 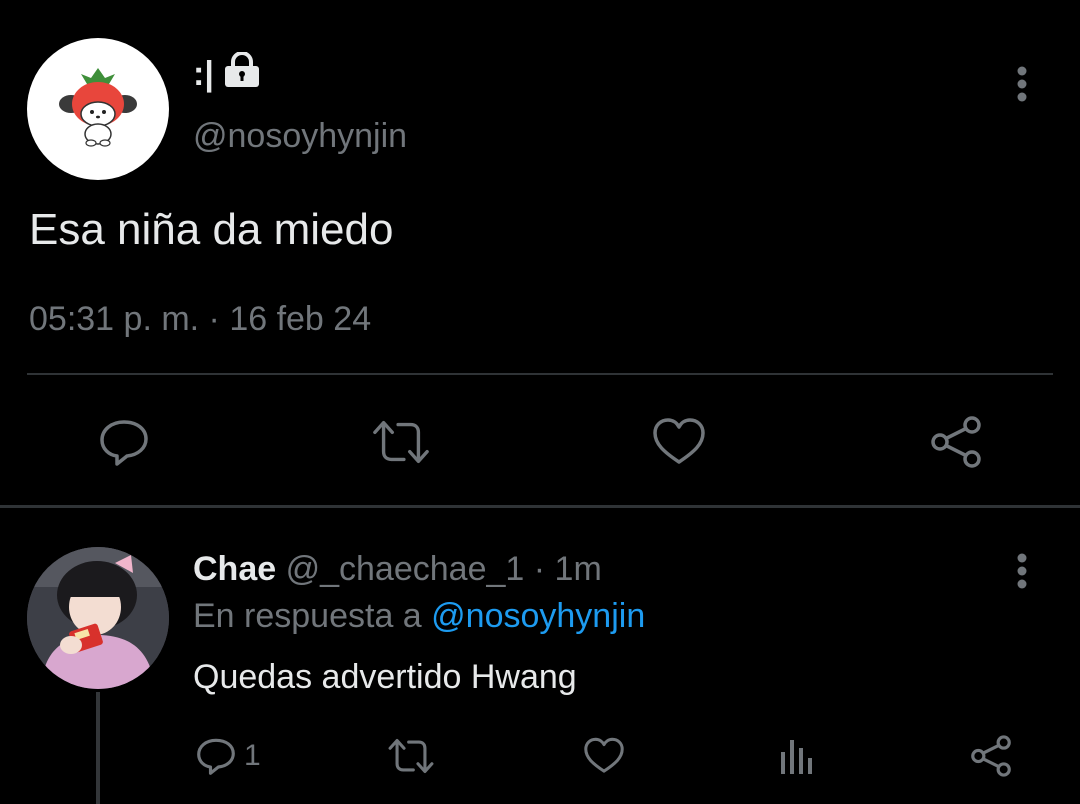 What do you see at coordinates (242, 73) in the screenshot?
I see `lock-icon` at bounding box center [242, 73].